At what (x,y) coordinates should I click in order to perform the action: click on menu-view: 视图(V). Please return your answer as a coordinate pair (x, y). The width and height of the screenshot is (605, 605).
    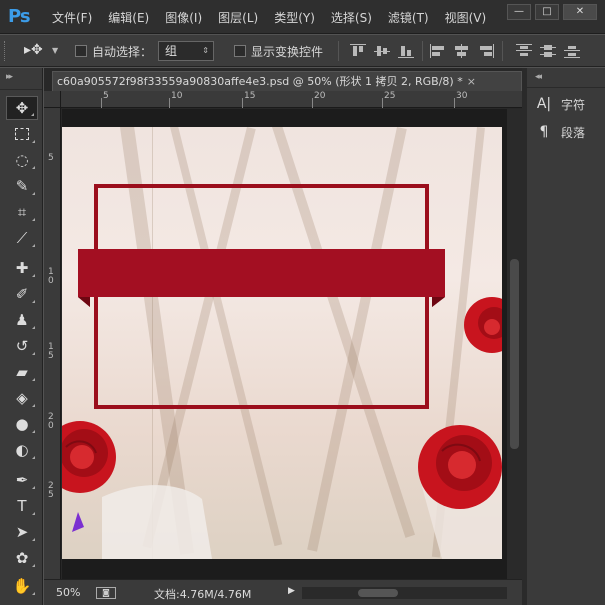
    Looking at the image, I should click on (466, 17).